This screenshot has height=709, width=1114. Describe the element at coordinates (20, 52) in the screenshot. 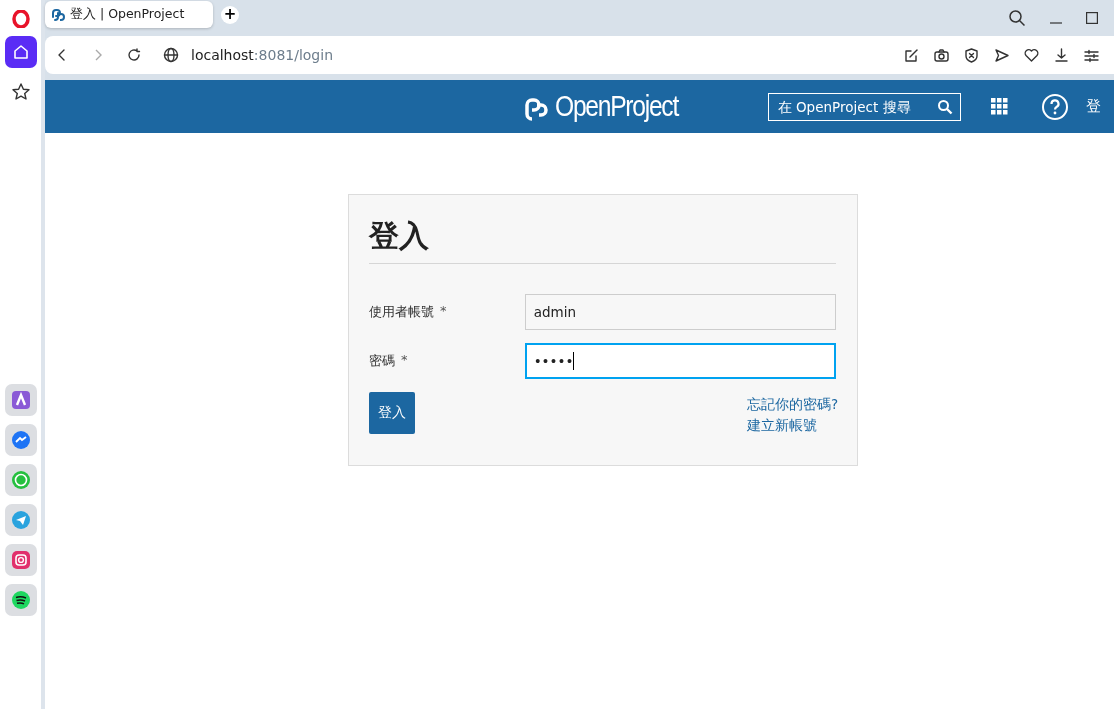

I see `home-icon` at that location.